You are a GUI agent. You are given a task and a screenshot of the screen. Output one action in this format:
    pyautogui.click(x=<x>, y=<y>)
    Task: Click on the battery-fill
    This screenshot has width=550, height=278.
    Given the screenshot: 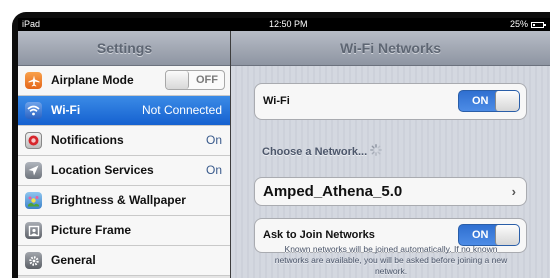 What is the action you would take?
    pyautogui.click(x=534, y=24)
    